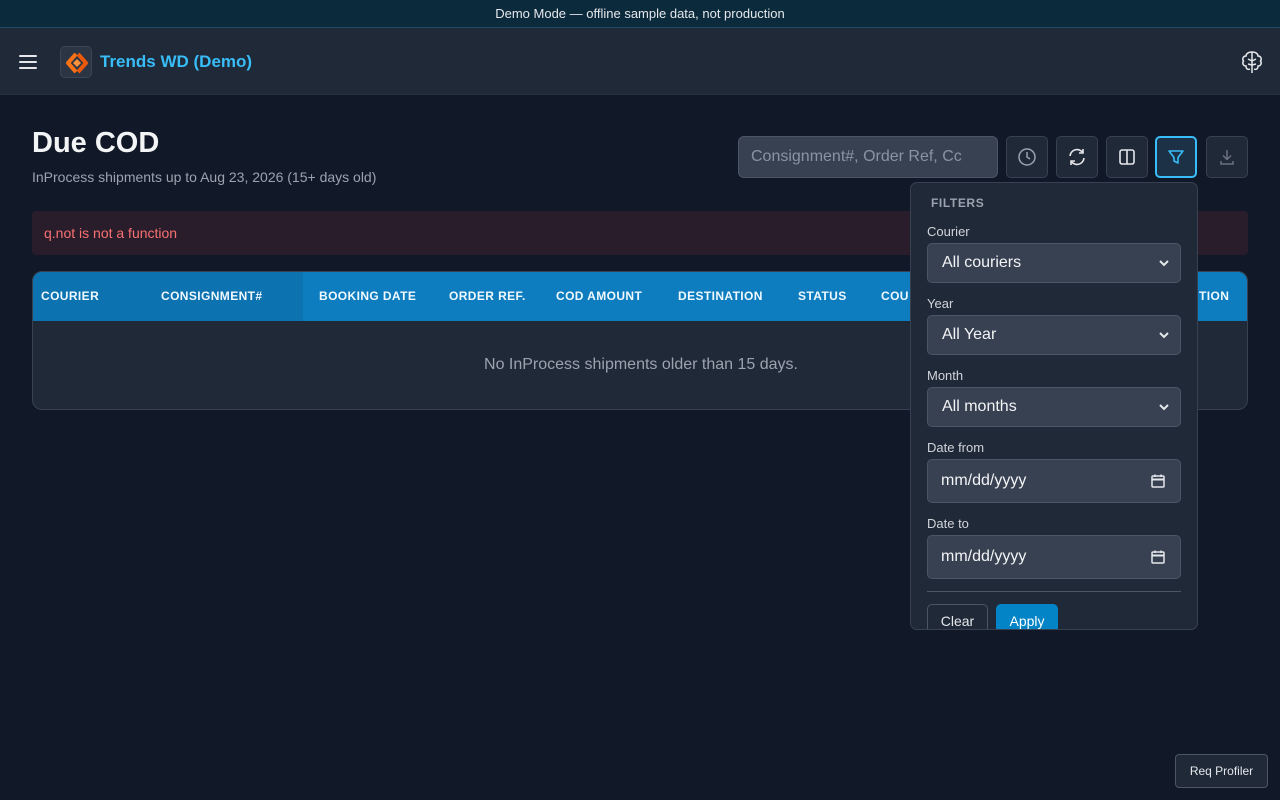  I want to click on date-from-label: Date from, so click(956, 447).